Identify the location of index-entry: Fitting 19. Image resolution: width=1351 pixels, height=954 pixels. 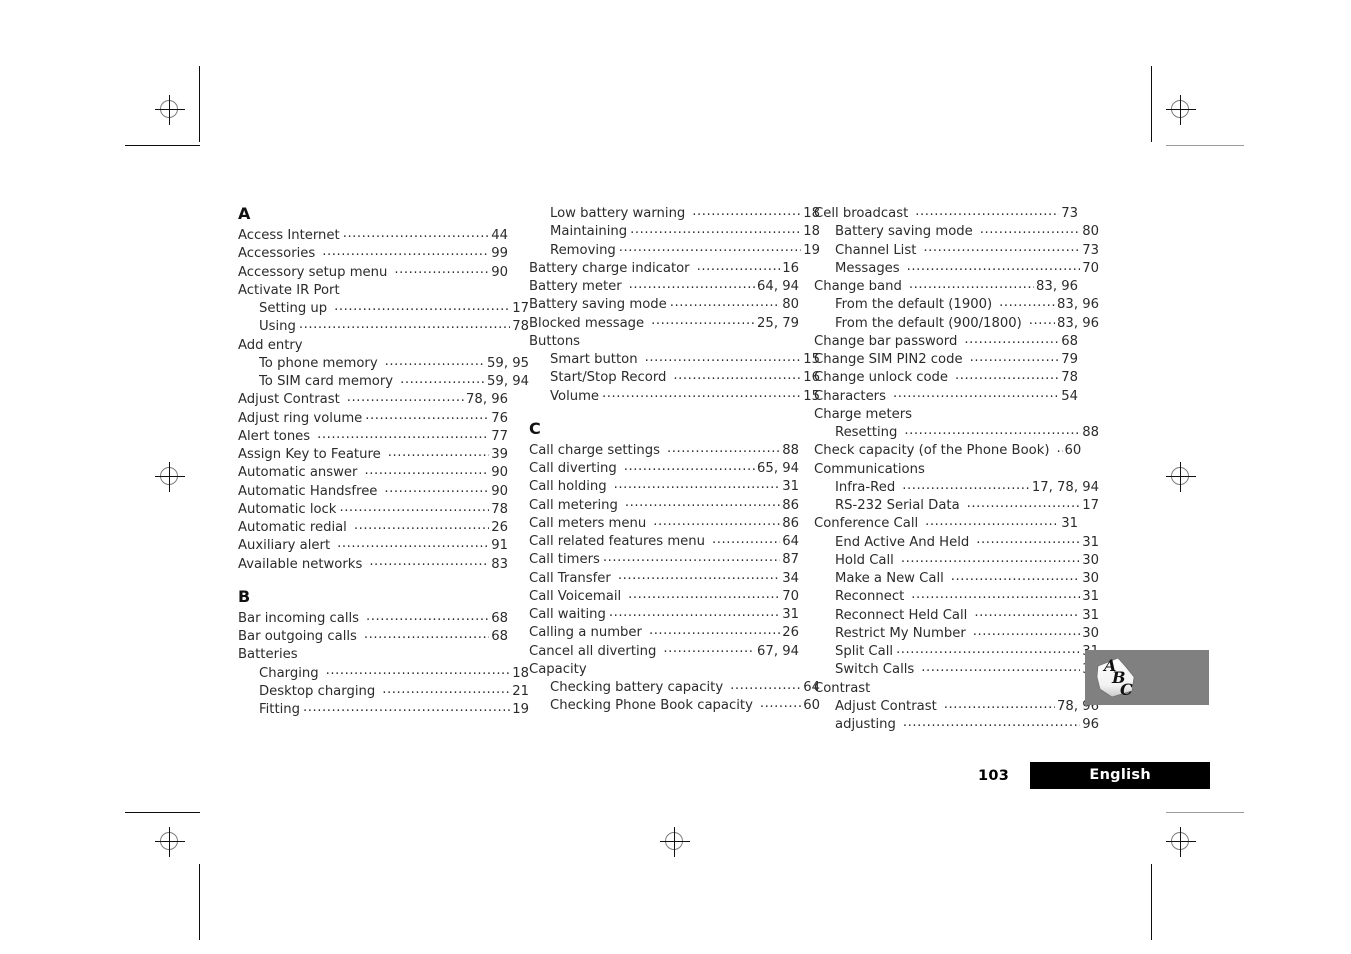
(383, 710).